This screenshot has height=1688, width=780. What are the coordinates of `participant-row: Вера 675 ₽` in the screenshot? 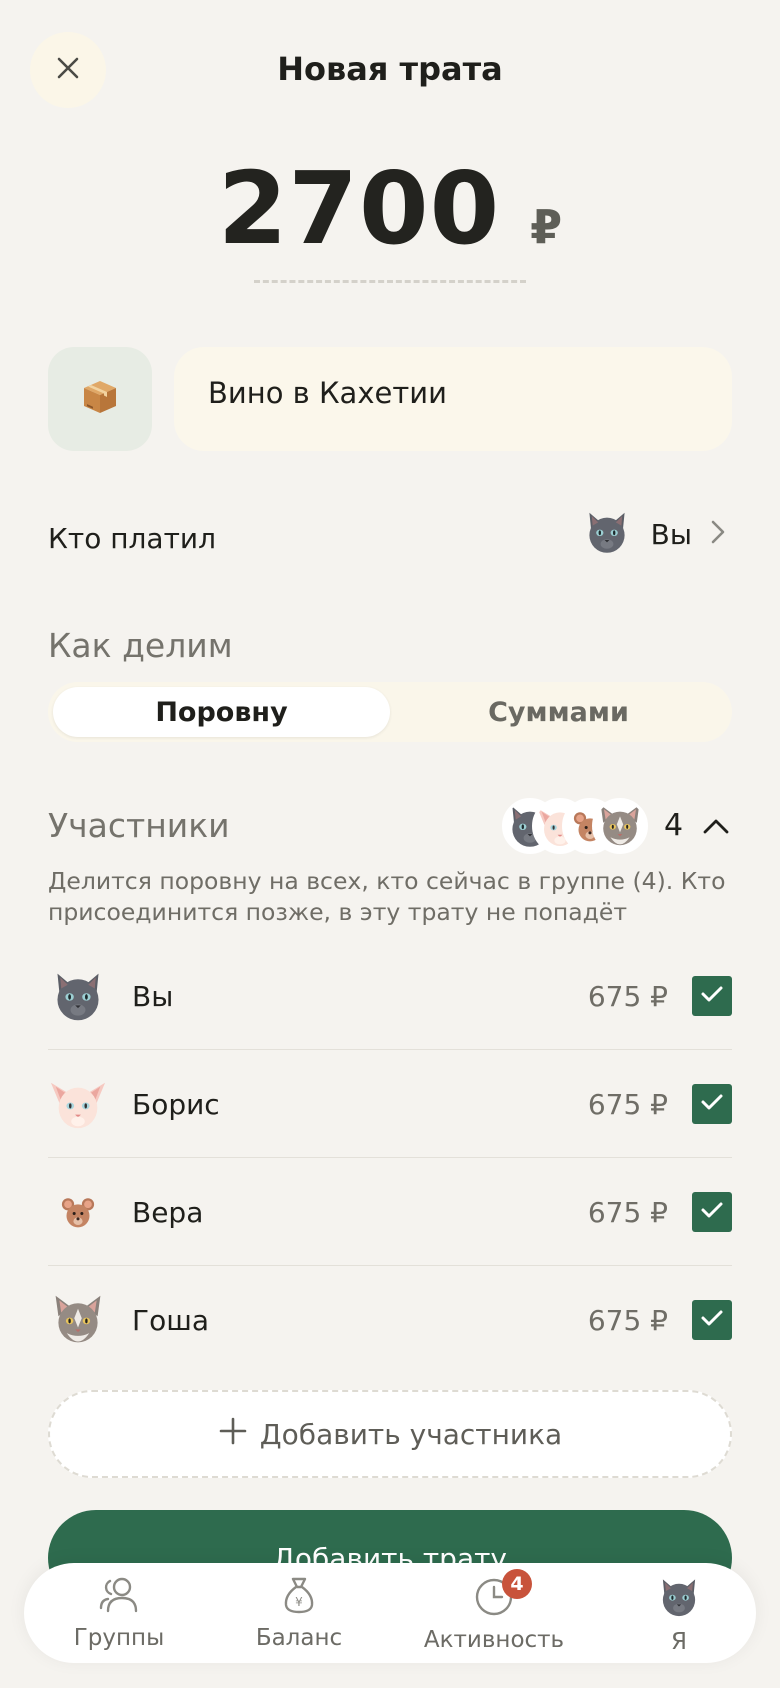 It's located at (390, 1212).